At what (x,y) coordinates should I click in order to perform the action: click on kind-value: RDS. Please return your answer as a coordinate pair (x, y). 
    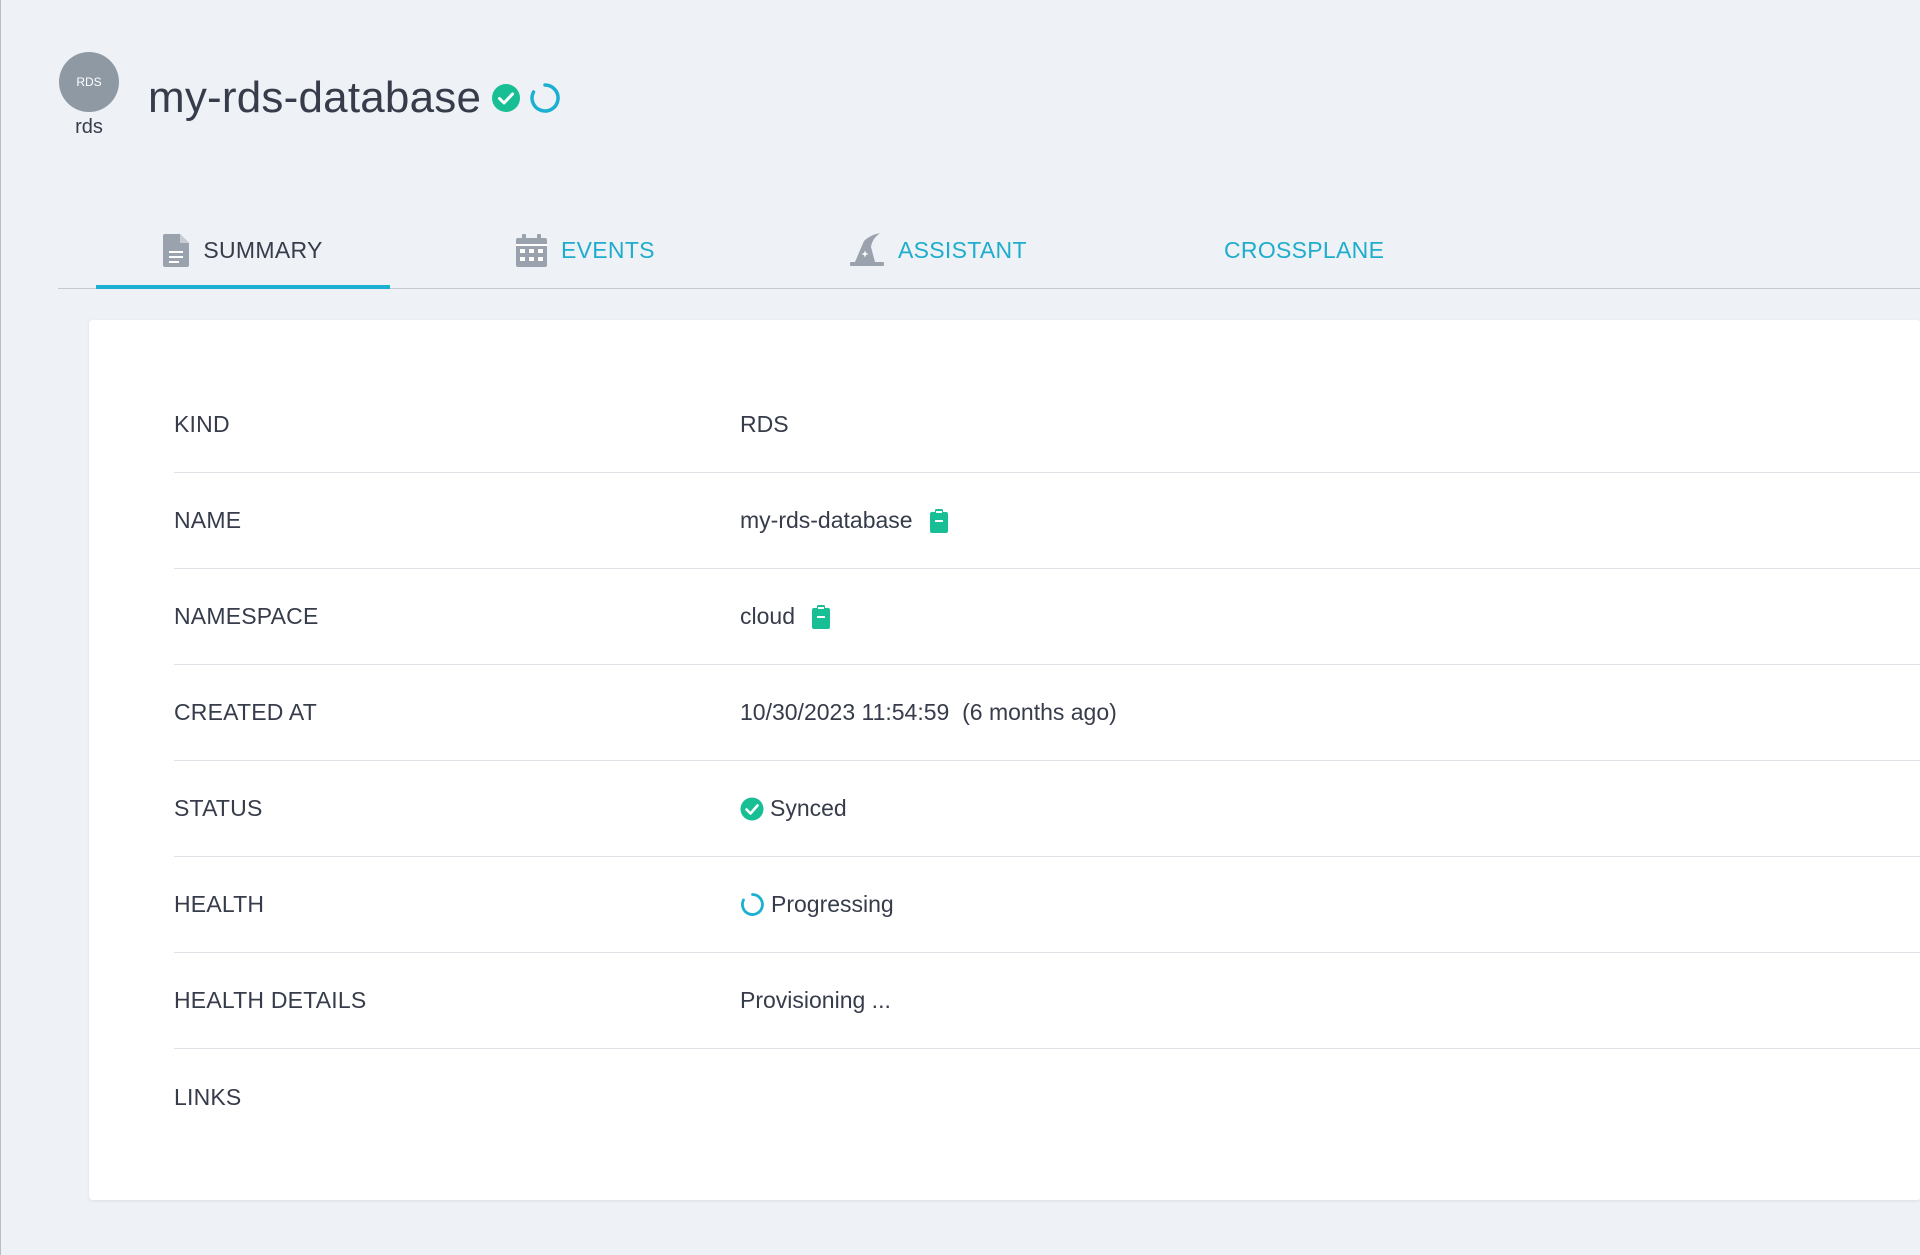
    Looking at the image, I should click on (764, 424).